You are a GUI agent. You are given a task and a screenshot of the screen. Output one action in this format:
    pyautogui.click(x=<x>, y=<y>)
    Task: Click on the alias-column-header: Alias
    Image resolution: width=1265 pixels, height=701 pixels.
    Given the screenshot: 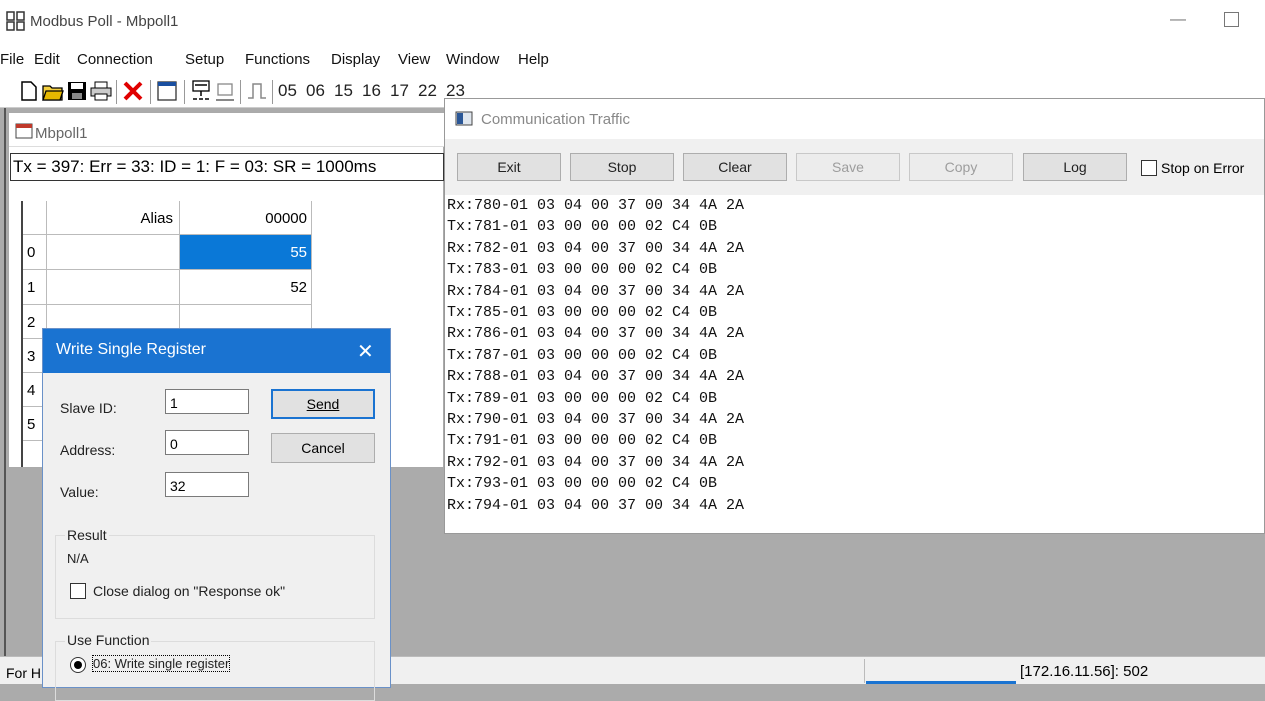 What is the action you would take?
    pyautogui.click(x=113, y=218)
    